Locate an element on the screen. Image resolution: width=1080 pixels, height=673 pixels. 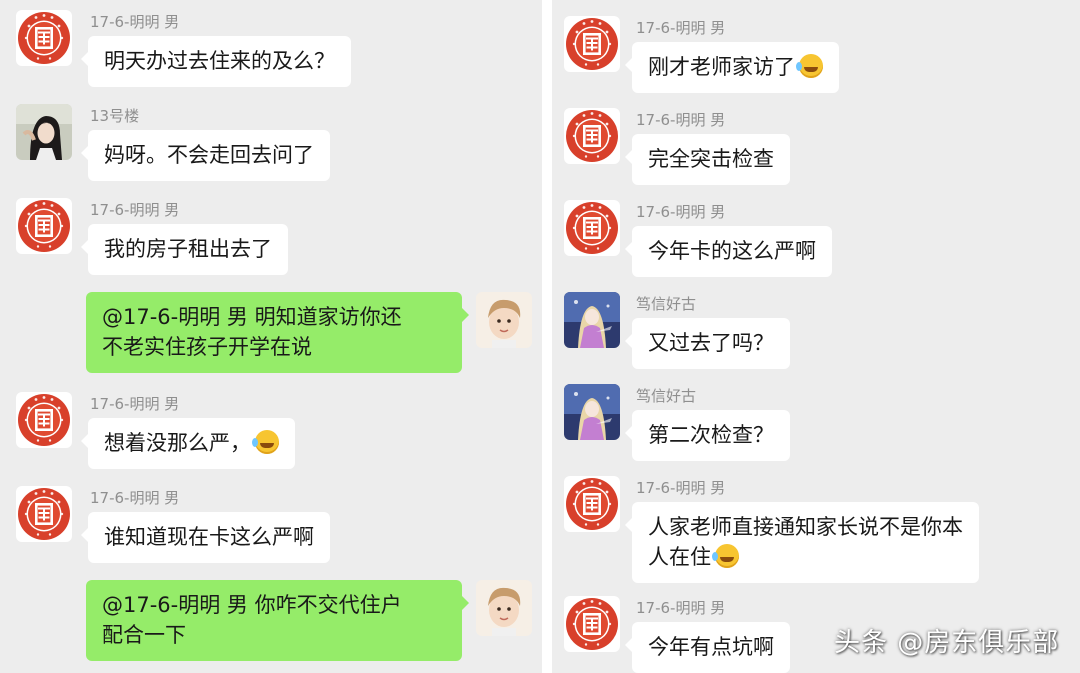
woman-avatar is located at coordinates (44, 132).